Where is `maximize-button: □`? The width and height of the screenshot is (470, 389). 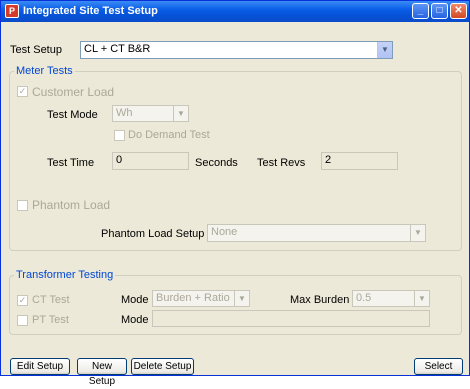
maximize-button: □ is located at coordinates (439, 11).